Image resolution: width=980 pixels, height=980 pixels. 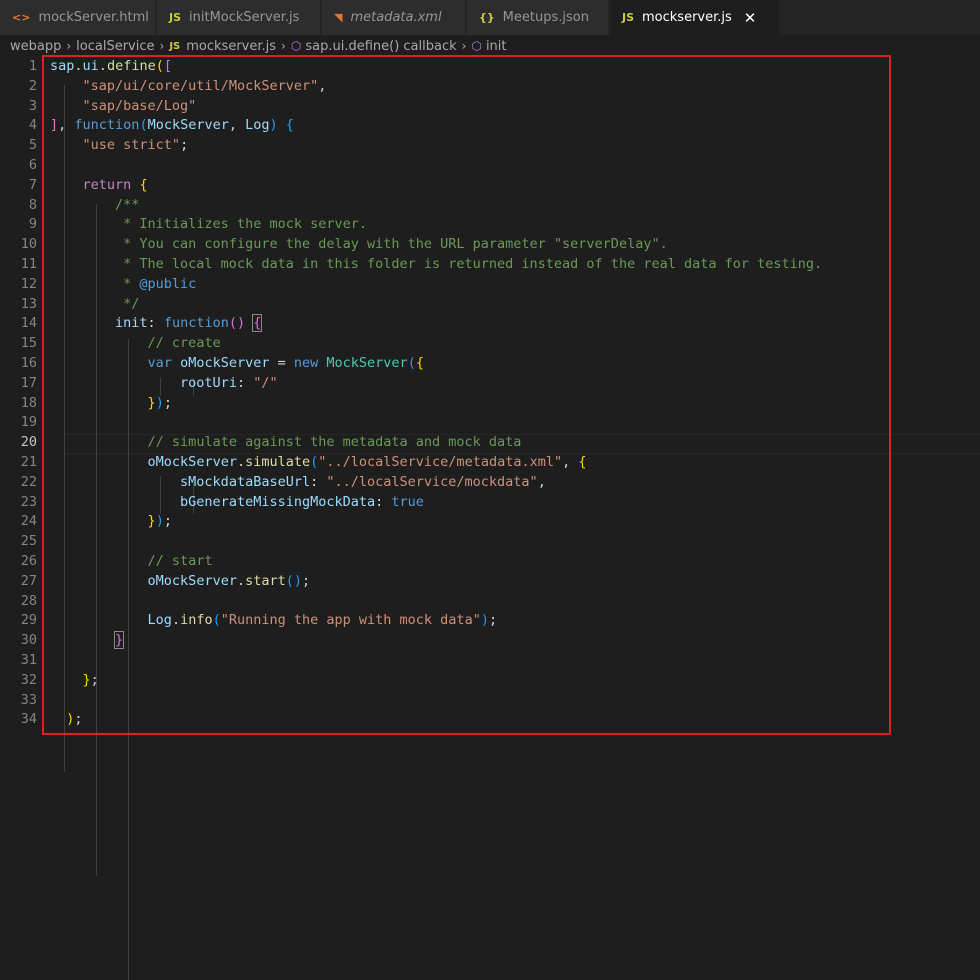 What do you see at coordinates (28, 343) in the screenshot?
I see `line-number: 15` at bounding box center [28, 343].